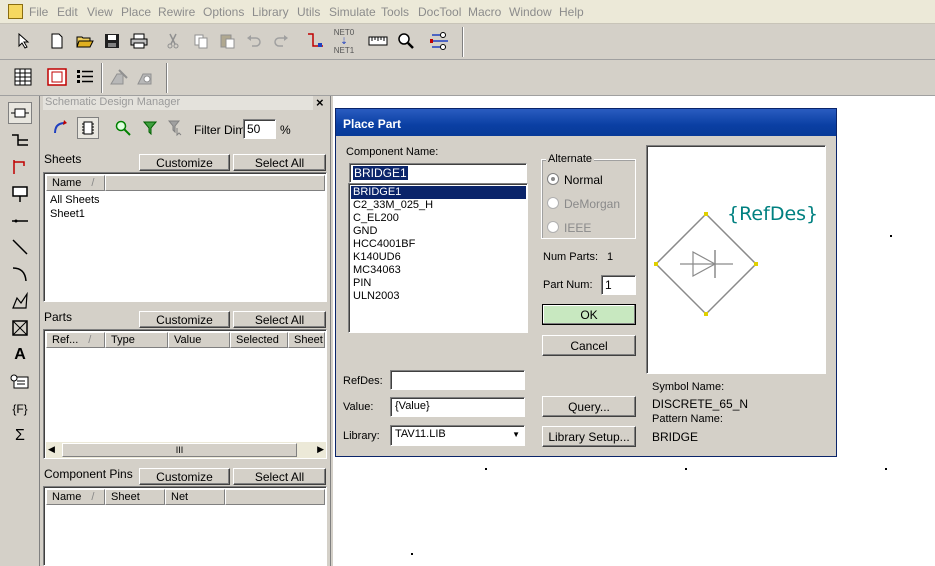 The image size is (935, 566). Describe the element at coordinates (173, 41) in the screenshot. I see `cut-icon` at that location.